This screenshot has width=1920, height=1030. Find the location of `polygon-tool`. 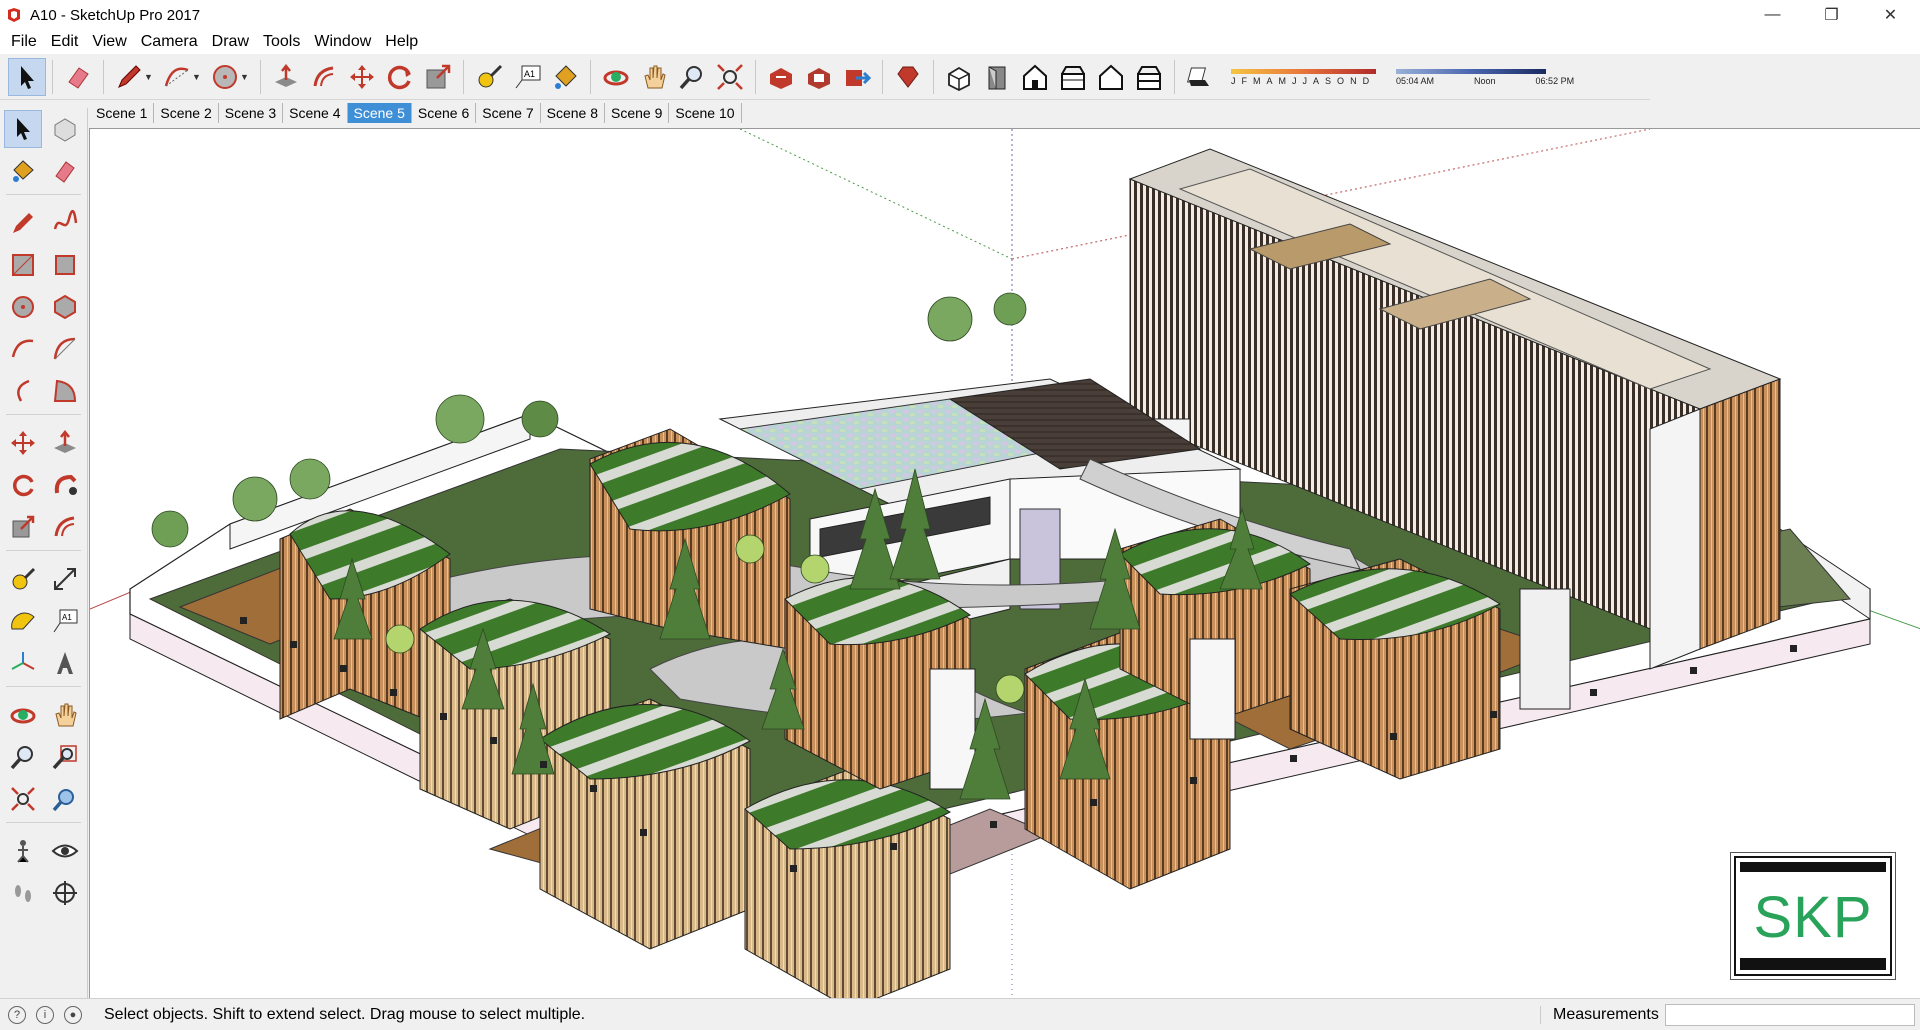

polygon-tool is located at coordinates (65, 307).